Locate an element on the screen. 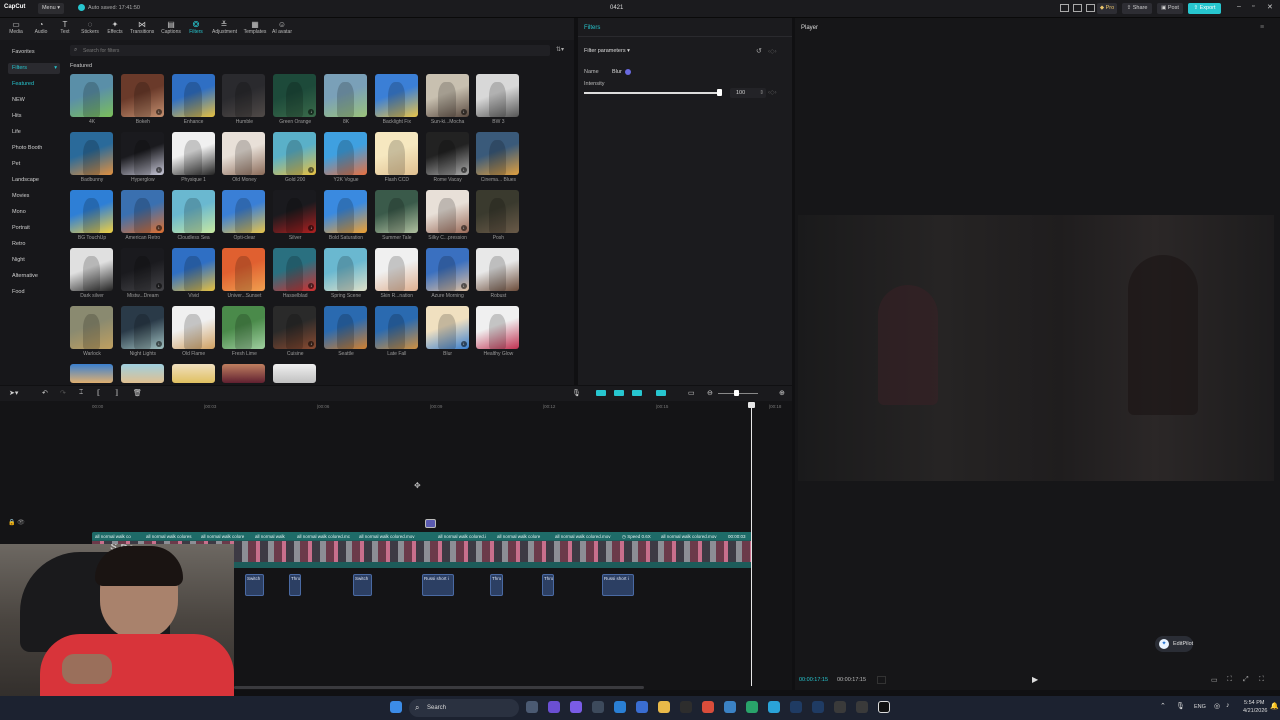  teams-icon is located at coordinates (576, 707).